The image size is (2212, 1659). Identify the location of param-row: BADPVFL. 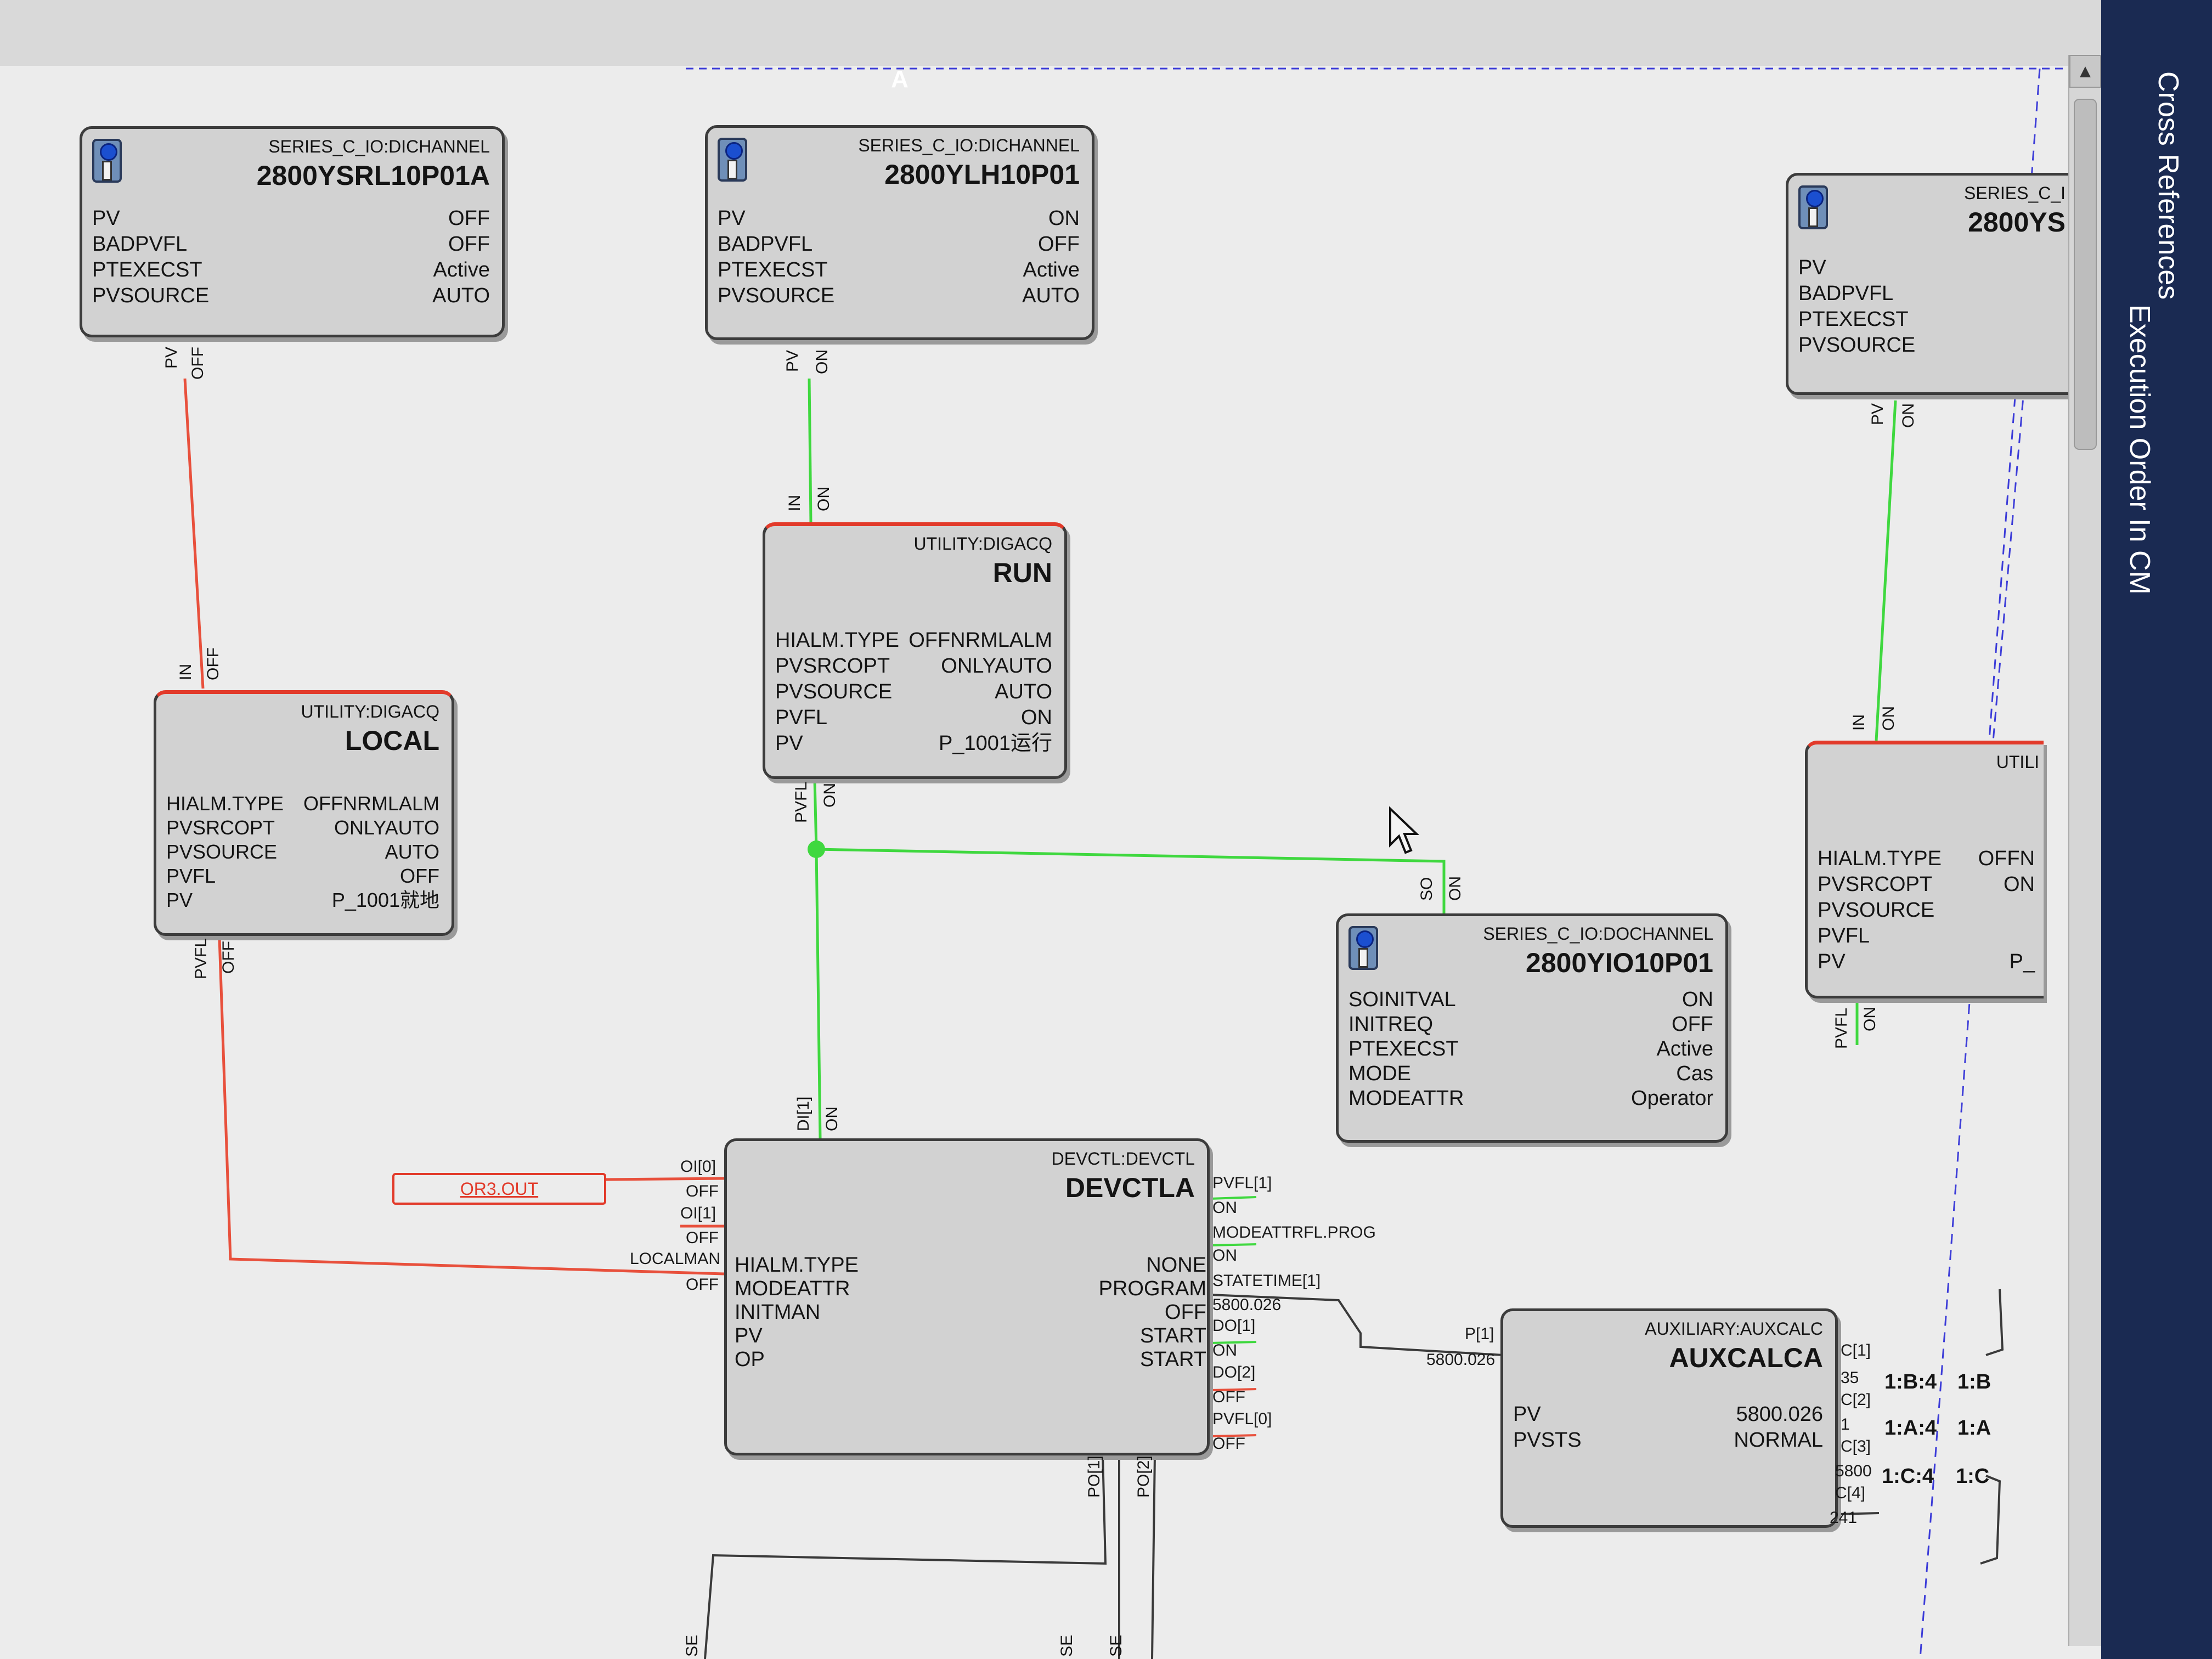
(1929, 294).